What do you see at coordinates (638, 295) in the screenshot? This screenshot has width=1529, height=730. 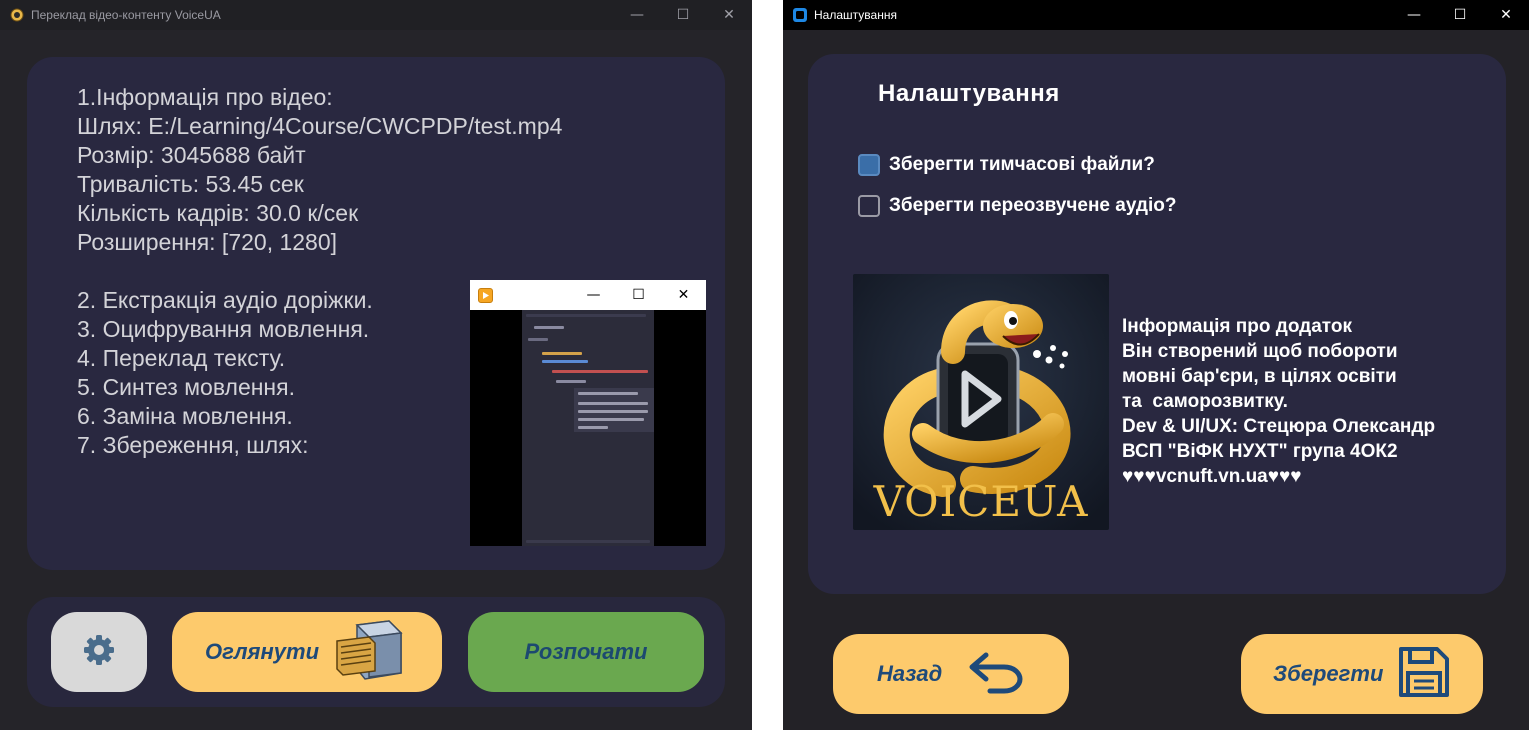 I see `preview-maximize-button: ☐` at bounding box center [638, 295].